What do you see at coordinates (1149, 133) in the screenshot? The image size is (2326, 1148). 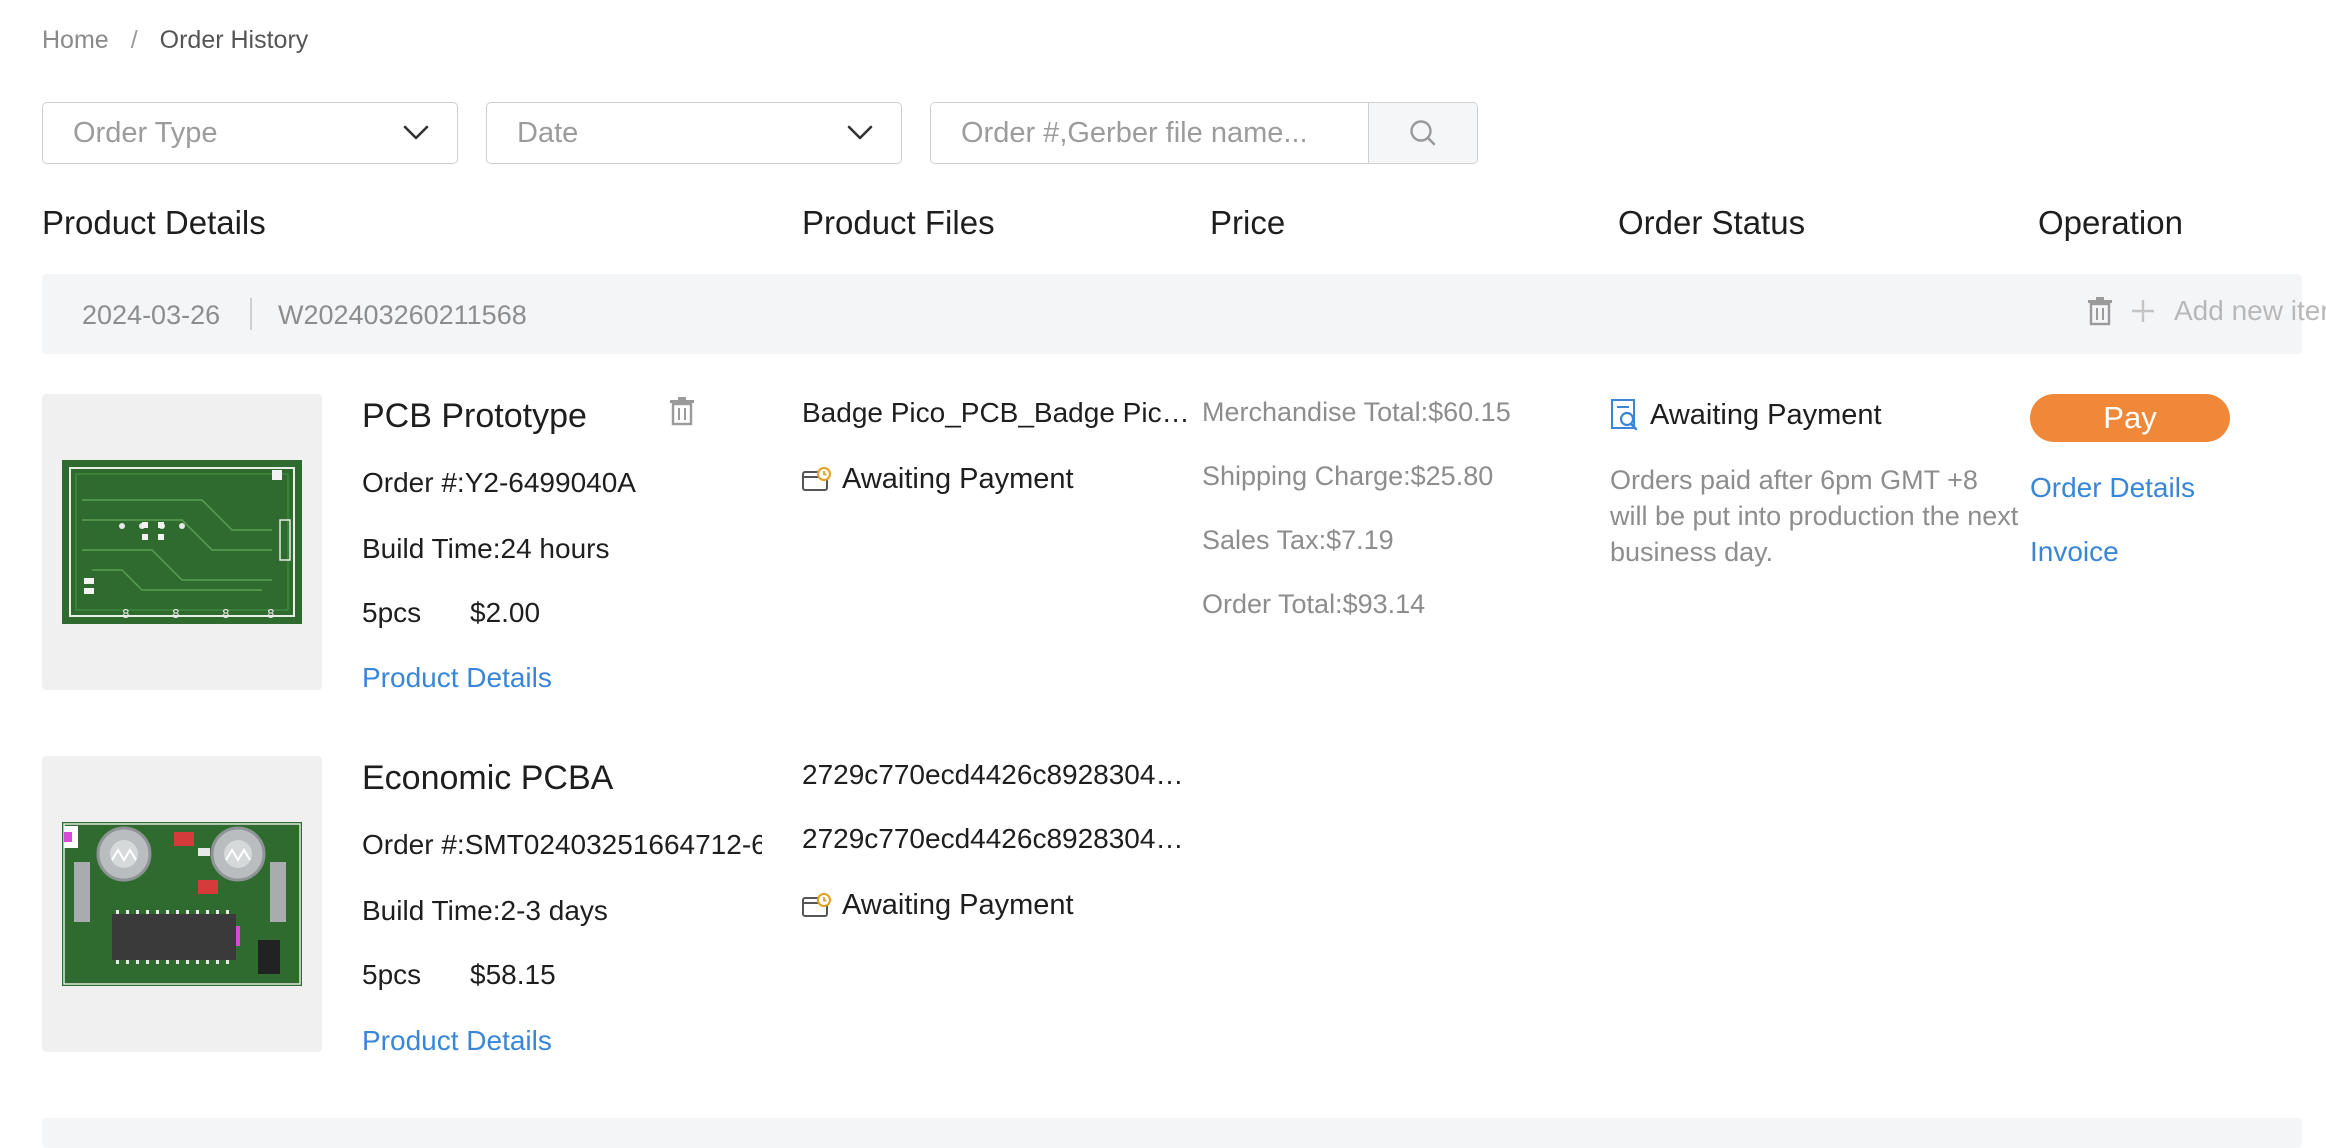 I see `search-input` at bounding box center [1149, 133].